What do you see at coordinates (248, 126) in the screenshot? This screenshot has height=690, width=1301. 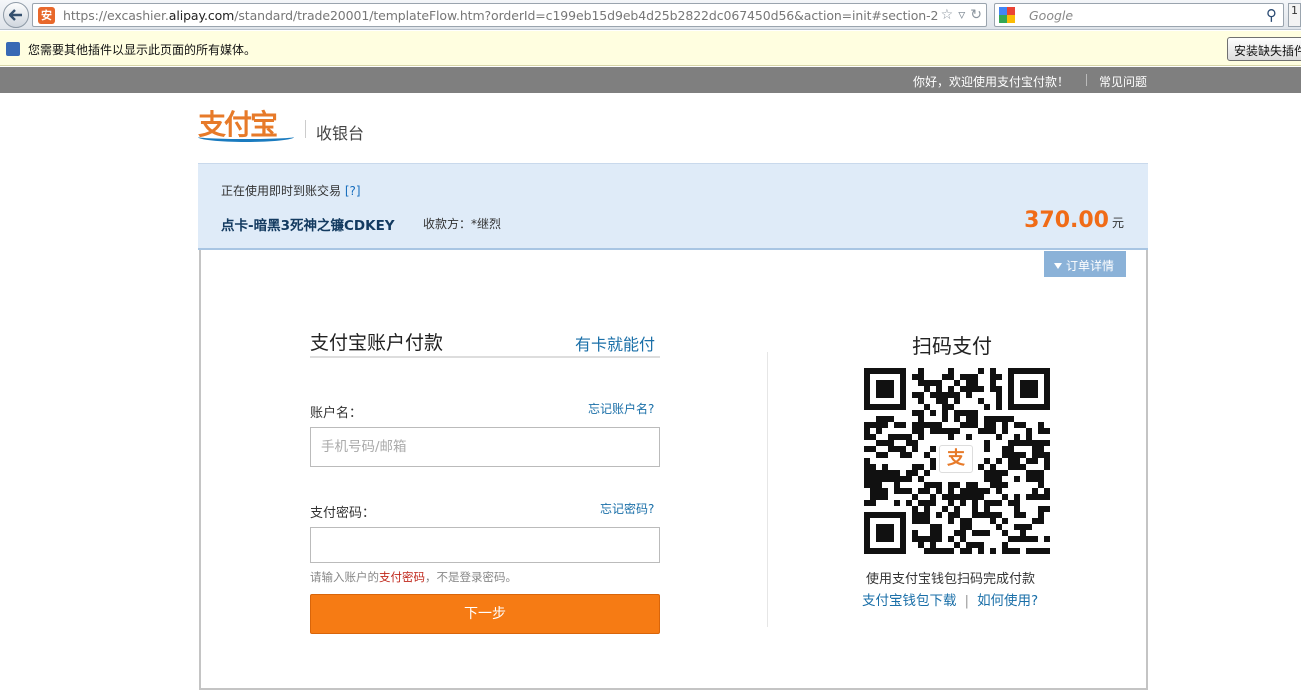 I see `alipay-logo: 支付宝` at bounding box center [248, 126].